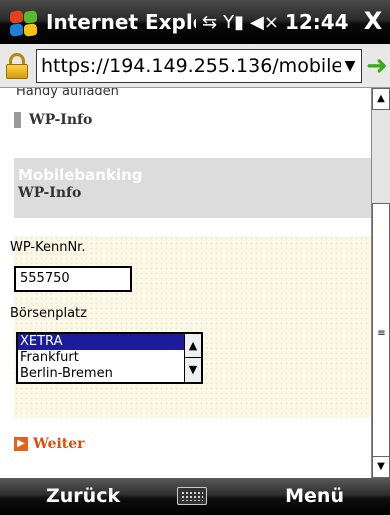 The height and width of the screenshot is (515, 390). What do you see at coordinates (102, 342) in the screenshot?
I see `list-option-xetra: XETRA` at bounding box center [102, 342].